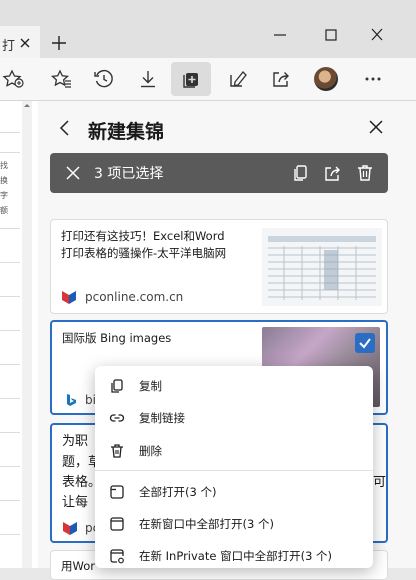 This screenshot has height=580, width=416. I want to click on menu-item-label: 在新 InPrivate 窗口中全部打开(3 个), so click(236, 556).